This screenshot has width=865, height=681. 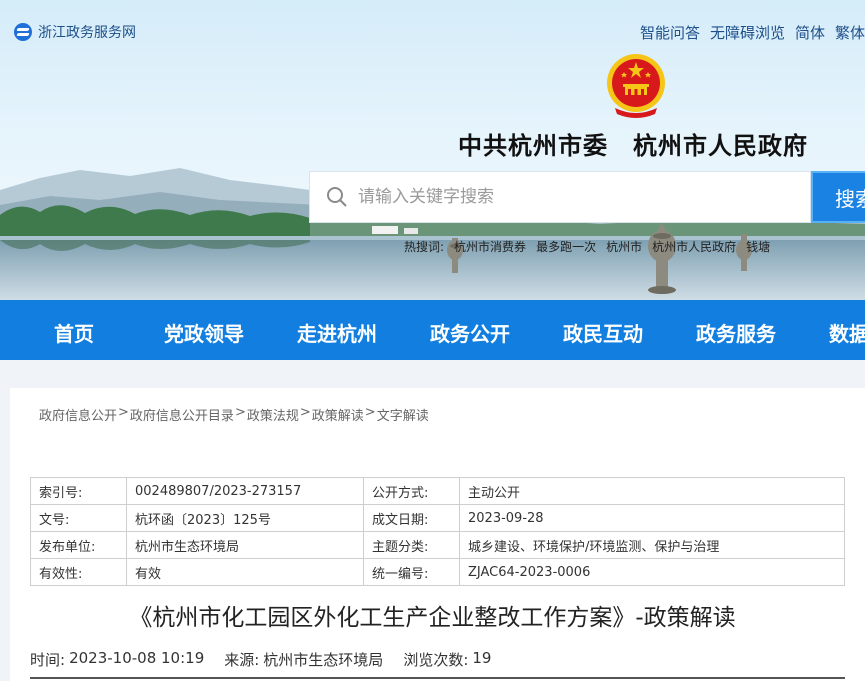 I want to click on breadcrumb-item: 文字解读, so click(x=403, y=414).